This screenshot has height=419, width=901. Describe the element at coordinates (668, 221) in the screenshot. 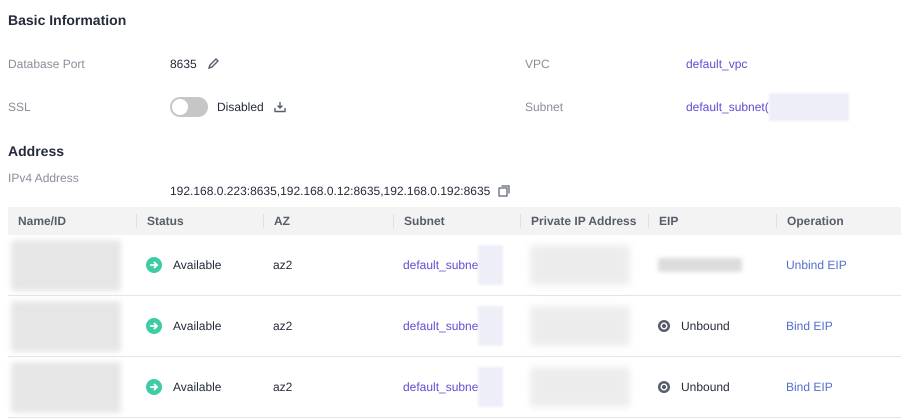

I see `column-header: EIP` at that location.